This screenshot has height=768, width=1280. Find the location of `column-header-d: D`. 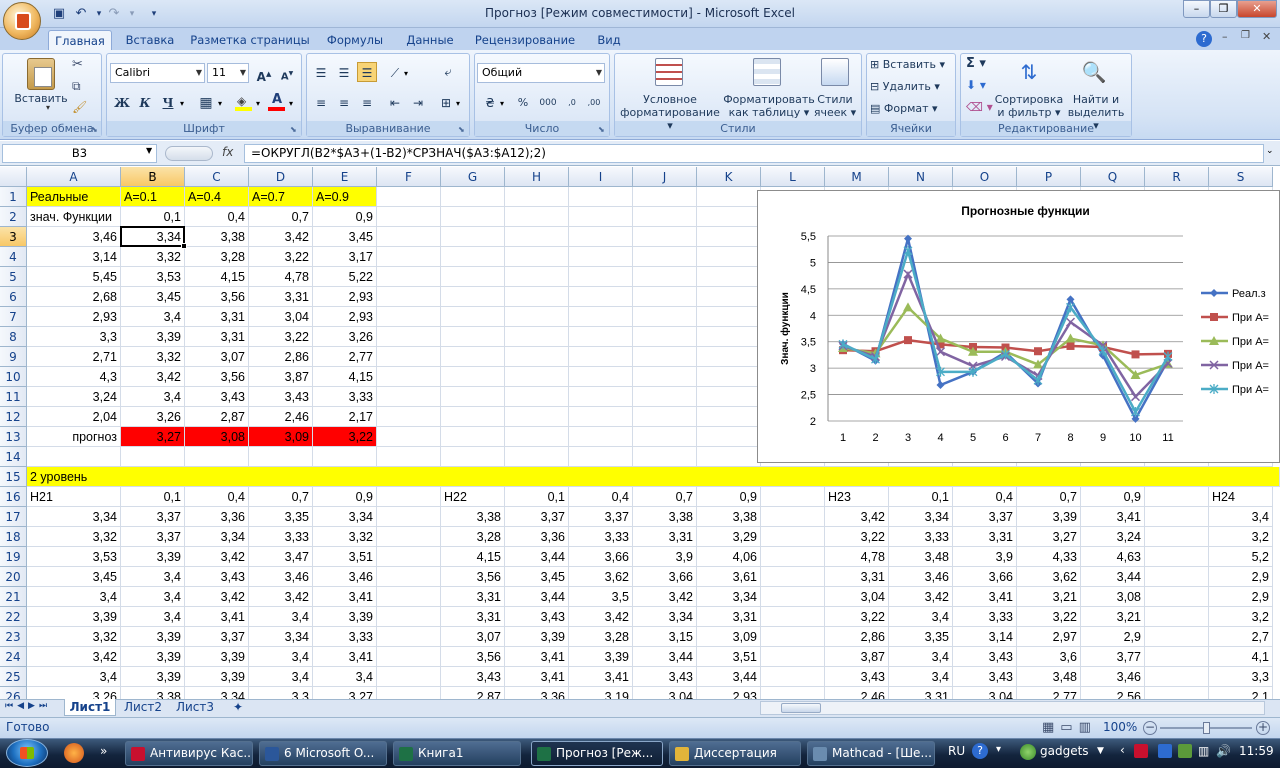

column-header-d: D is located at coordinates (281, 177).